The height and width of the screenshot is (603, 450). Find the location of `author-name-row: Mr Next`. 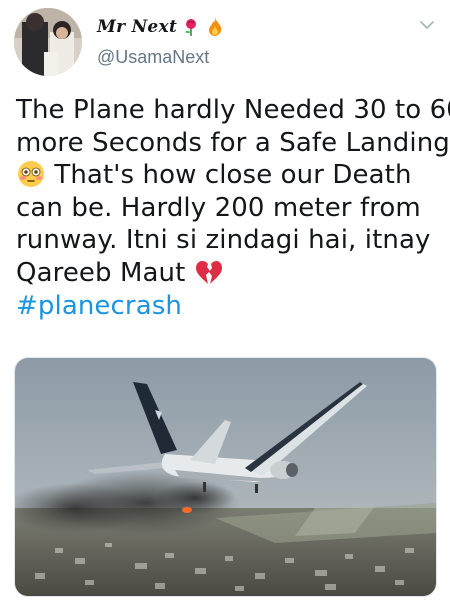

author-name-row: Mr Next is located at coordinates (161, 27).